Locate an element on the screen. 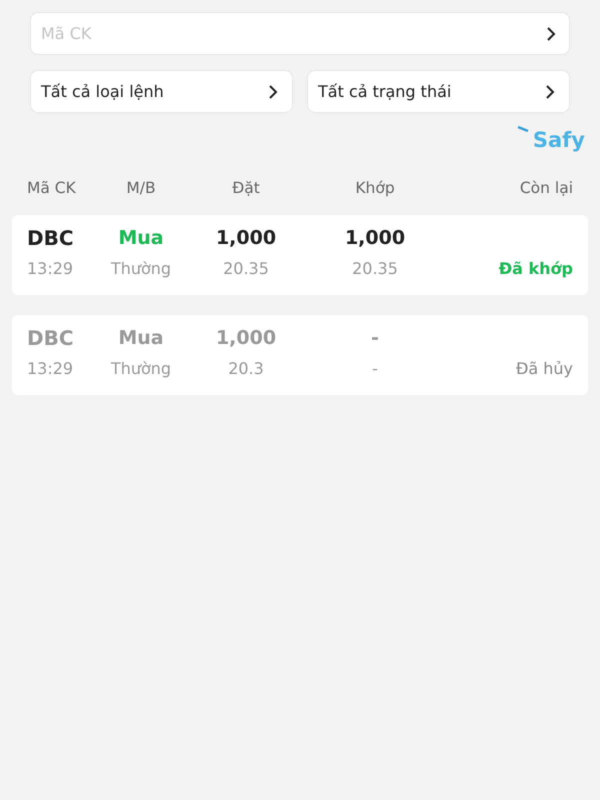 This screenshot has height=800, width=600. order-status: Đã hủy is located at coordinates (543, 369).